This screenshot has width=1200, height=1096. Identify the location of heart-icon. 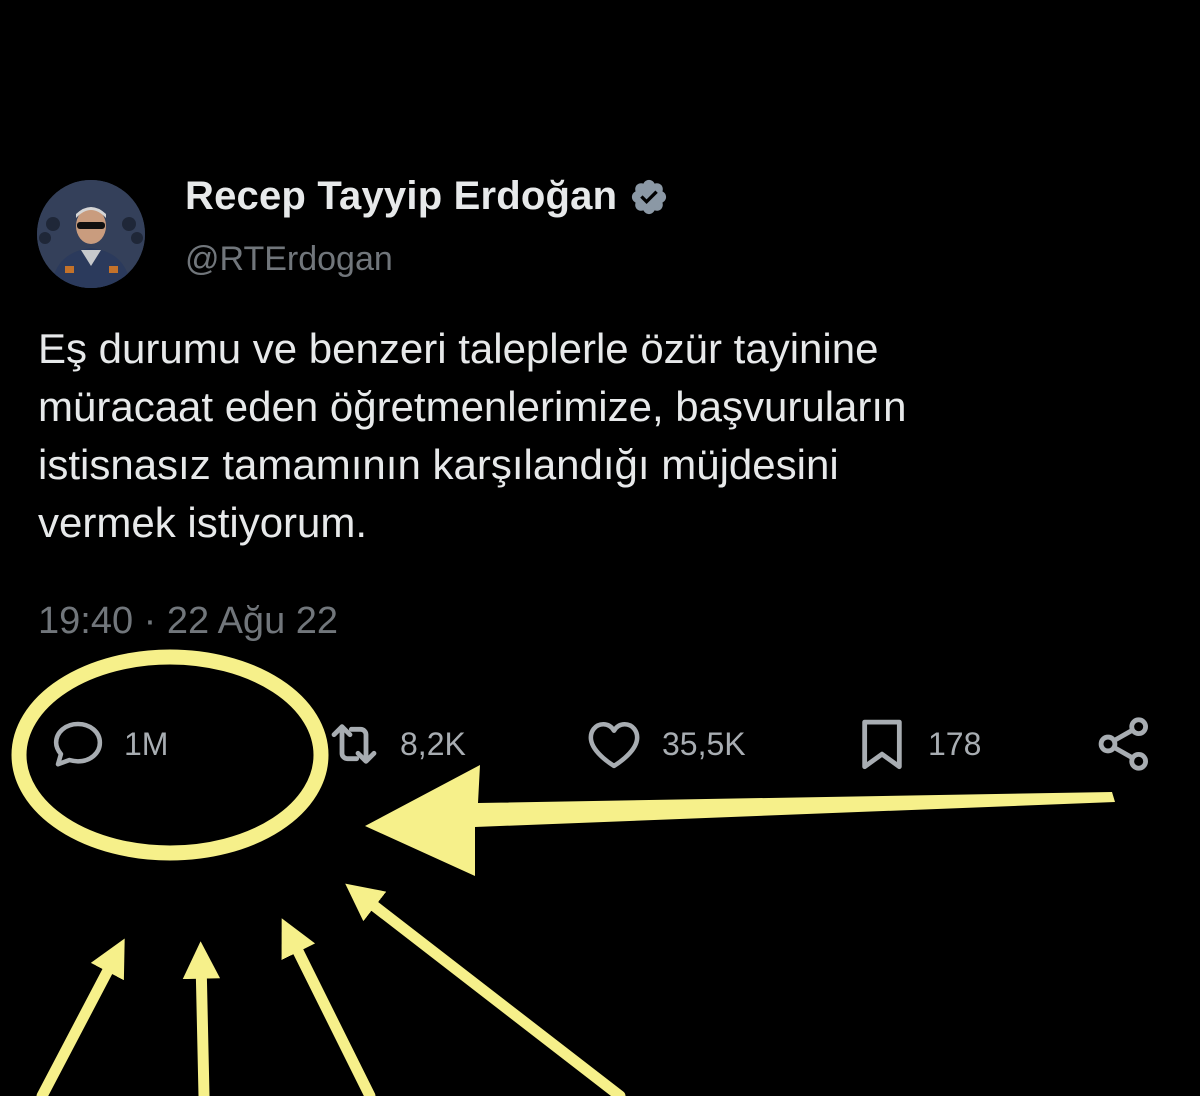
(614, 745).